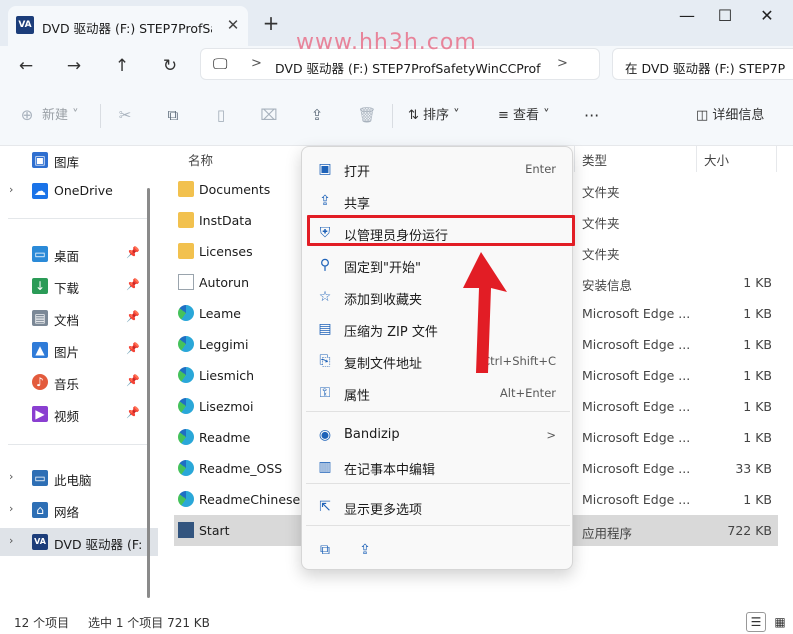 The height and width of the screenshot is (634, 793). I want to click on menu-item-bandizip: ◉ Bandizip >, so click(438, 435).